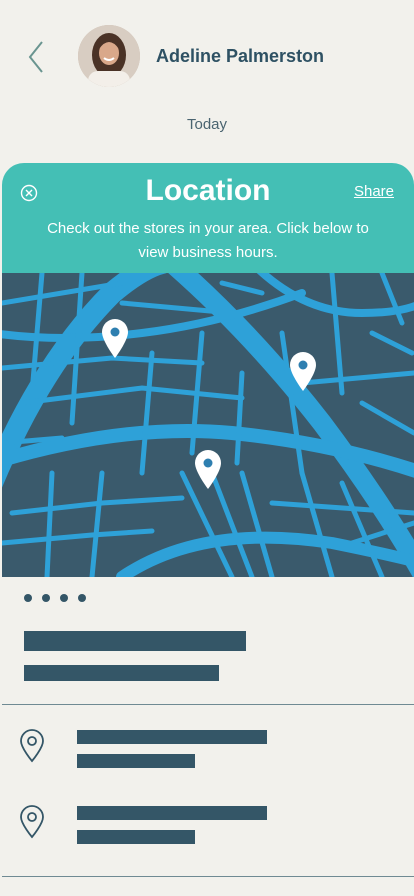 Image resolution: width=414 pixels, height=896 pixels. What do you see at coordinates (121, 673) in the screenshot?
I see `subtitle-placeholder-bar` at bounding box center [121, 673].